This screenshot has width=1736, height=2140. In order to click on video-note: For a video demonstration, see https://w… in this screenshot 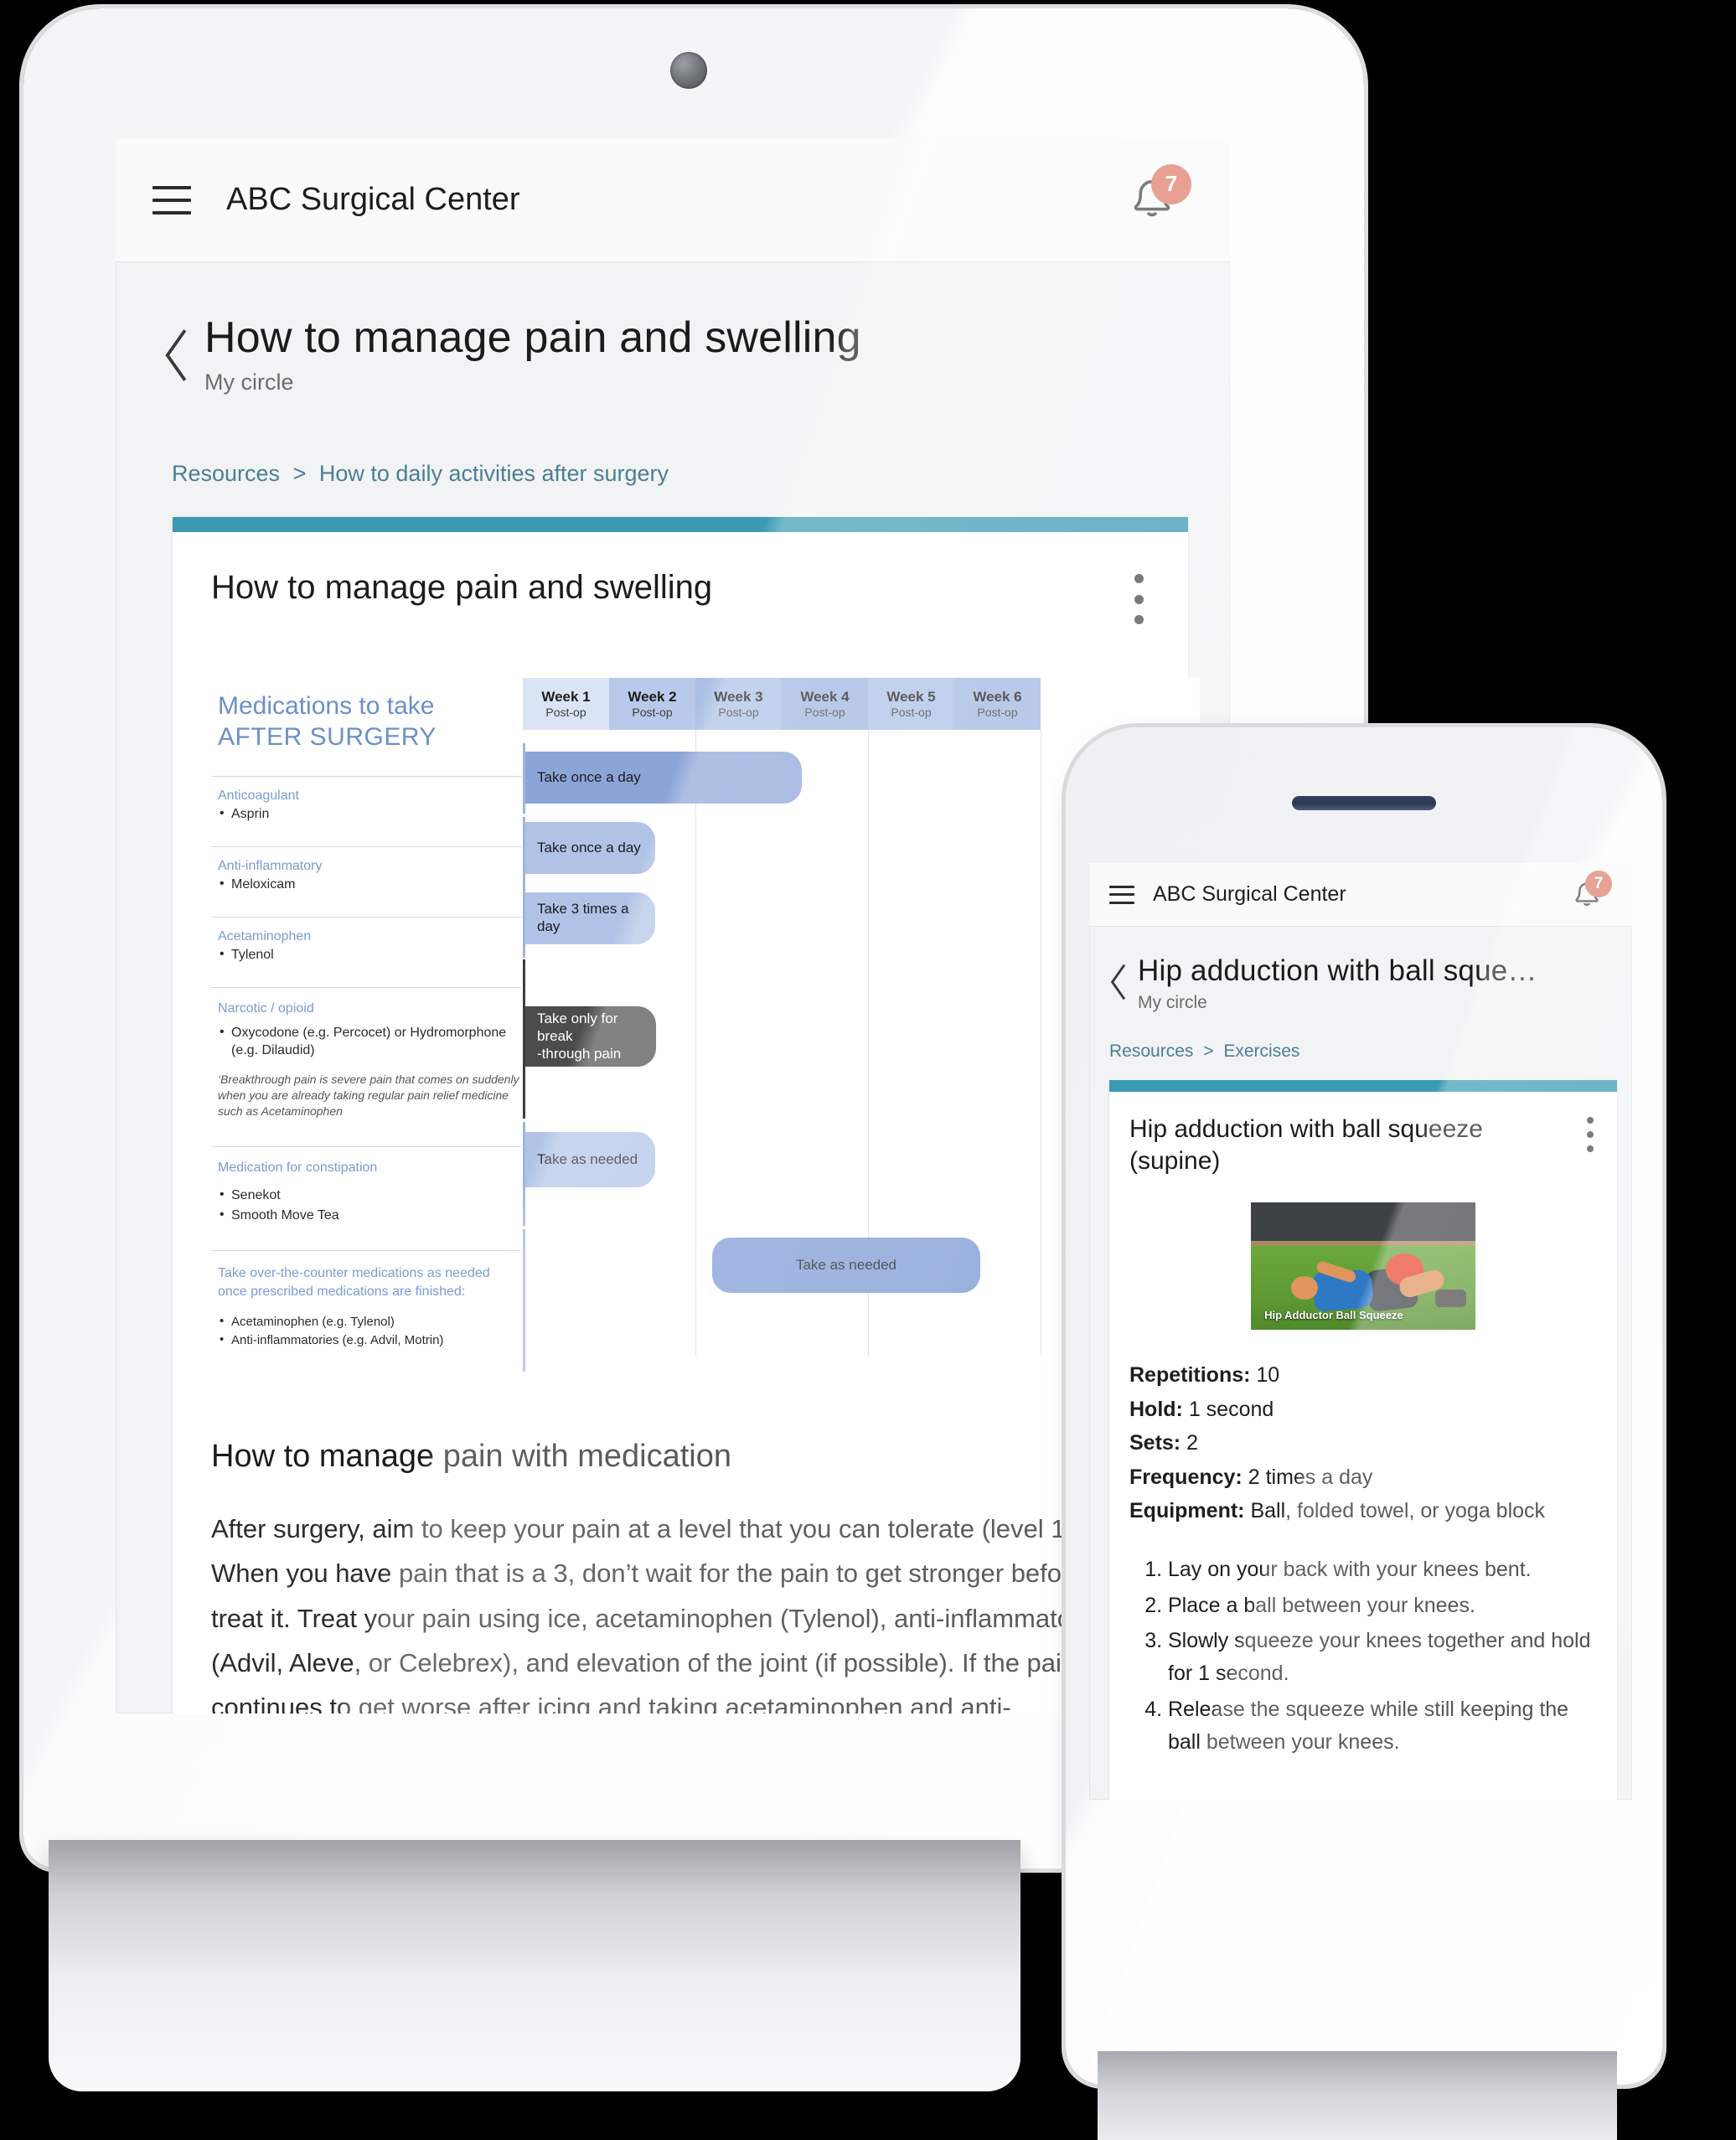, I will do `click(1363, 1798)`.